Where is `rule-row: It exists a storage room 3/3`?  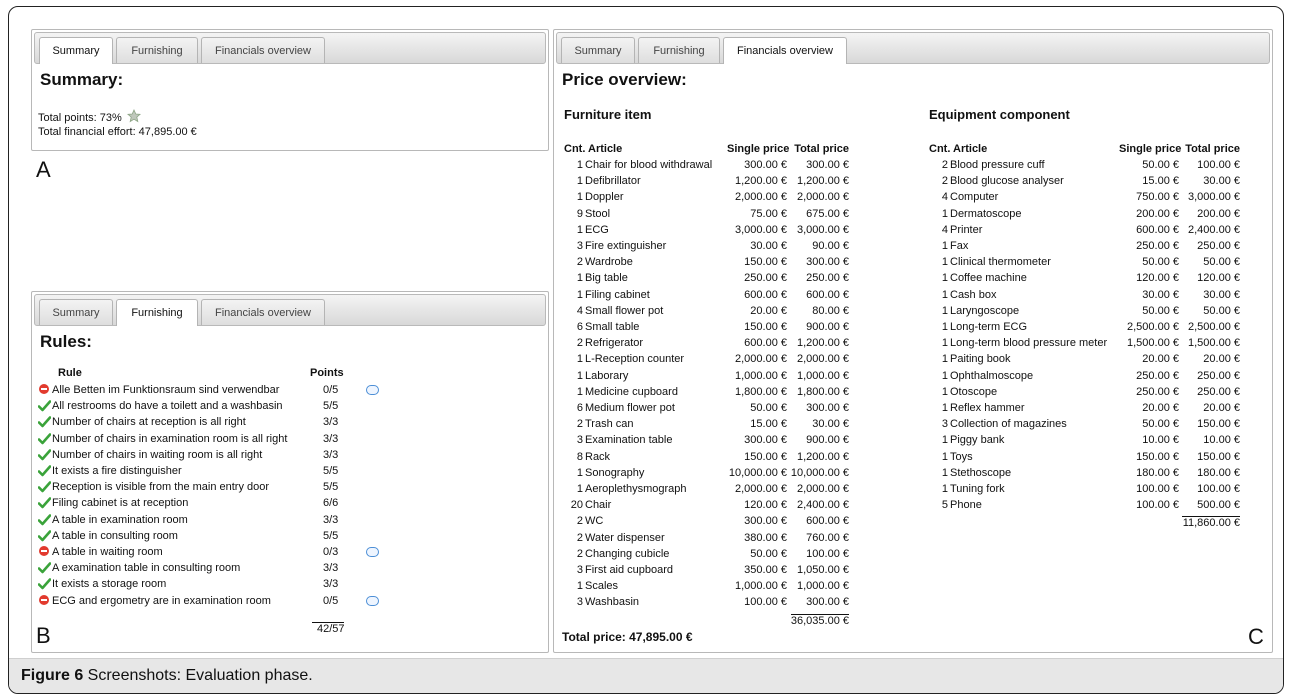
rule-row: It exists a storage room 3/3 is located at coordinates (287, 586).